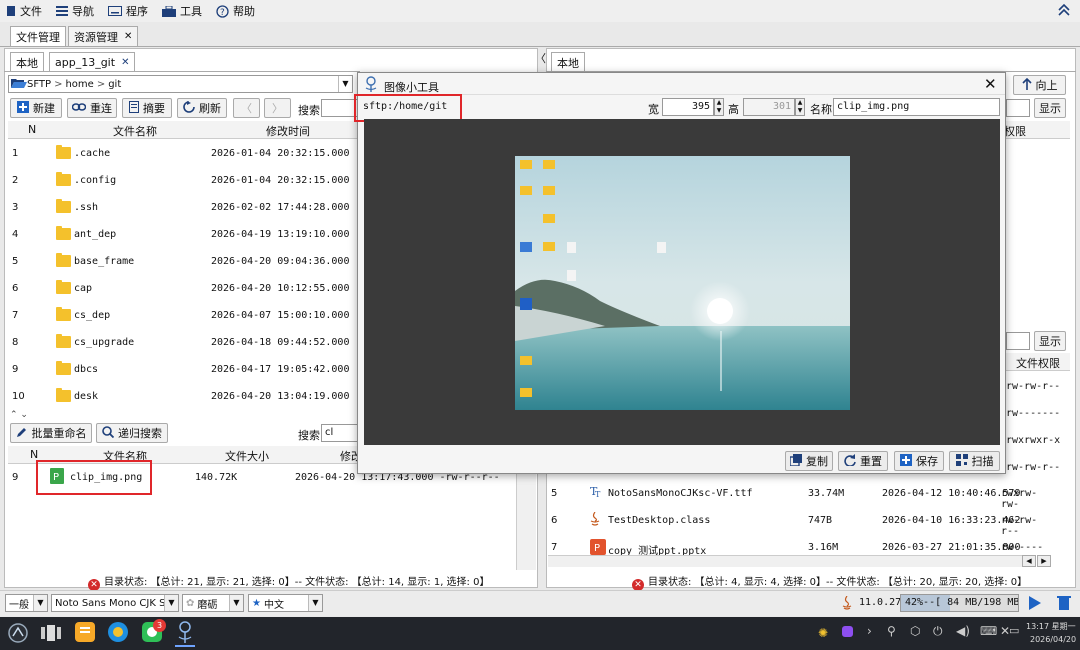  Describe the element at coordinates (183, 180) in the screenshot. I see `table-row: 2 .config 2026-01-04 20:32:15.000` at that location.